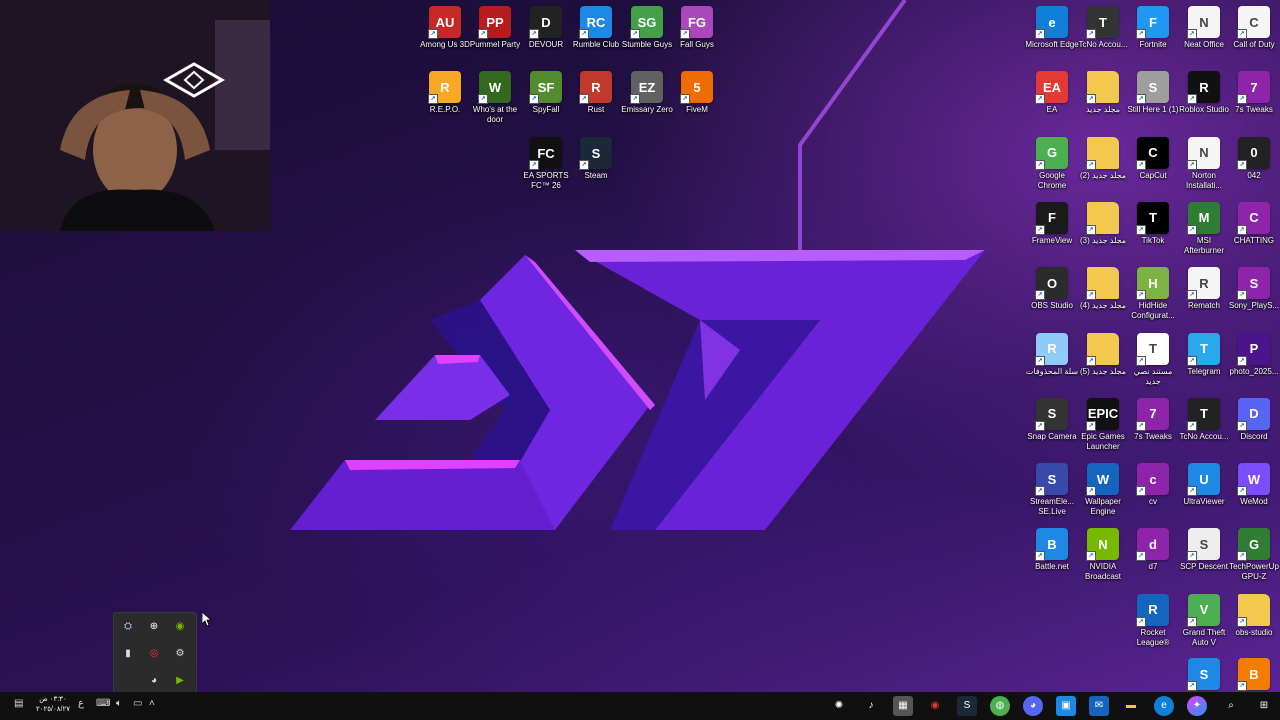 This screenshot has height=720, width=1280. What do you see at coordinates (1204, 549) in the screenshot?
I see `desktop-icon: S ↗ SCP Descent` at bounding box center [1204, 549].